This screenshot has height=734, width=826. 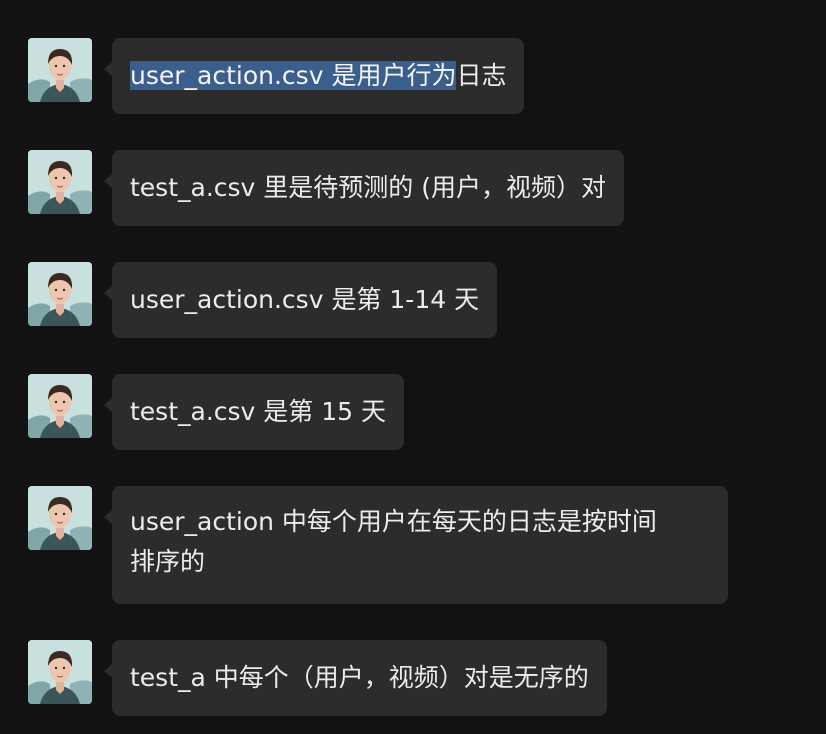 I want to click on message-text: test_a 中每个（用户，视频）对是无序的, so click(x=359, y=677).